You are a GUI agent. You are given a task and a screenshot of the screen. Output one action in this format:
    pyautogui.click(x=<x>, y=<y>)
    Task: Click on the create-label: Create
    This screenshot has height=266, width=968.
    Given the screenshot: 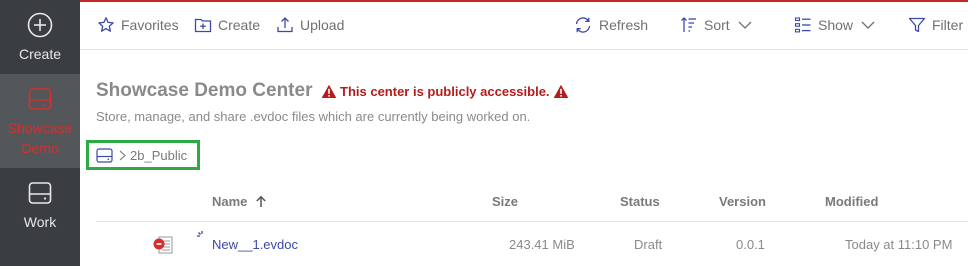 What is the action you would take?
    pyautogui.click(x=239, y=25)
    